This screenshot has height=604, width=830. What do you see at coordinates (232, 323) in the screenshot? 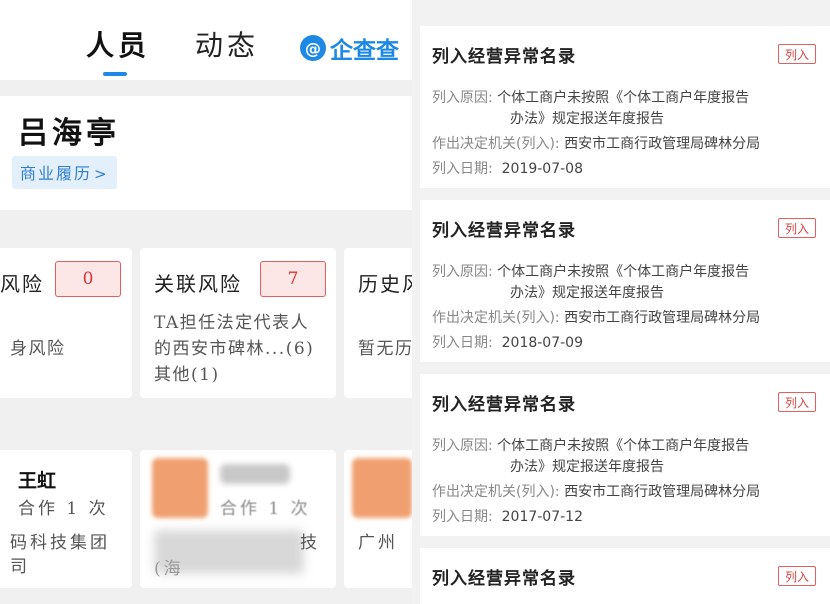
I see `risk-desc-line: TA担任法定代表人` at bounding box center [232, 323].